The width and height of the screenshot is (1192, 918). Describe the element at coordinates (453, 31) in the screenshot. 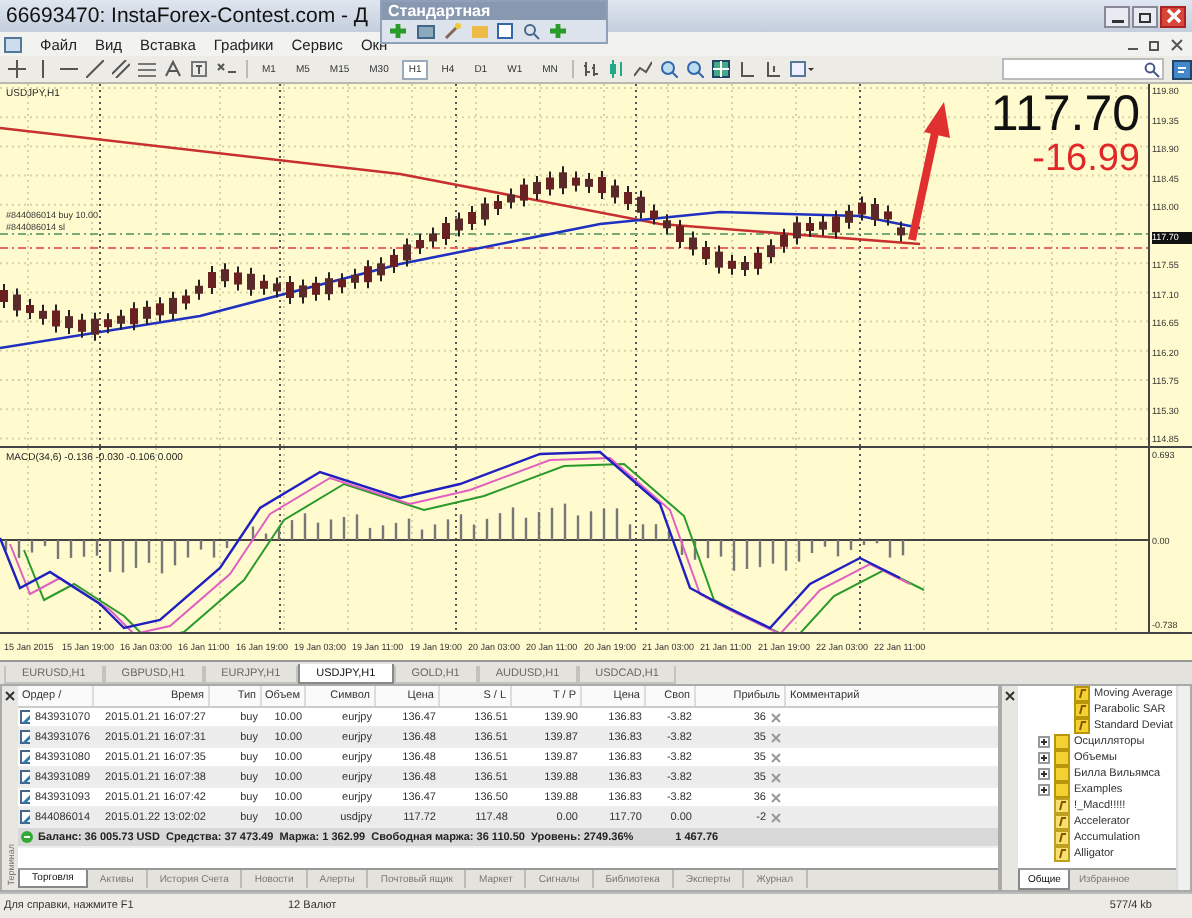

I see `wand-icon` at that location.